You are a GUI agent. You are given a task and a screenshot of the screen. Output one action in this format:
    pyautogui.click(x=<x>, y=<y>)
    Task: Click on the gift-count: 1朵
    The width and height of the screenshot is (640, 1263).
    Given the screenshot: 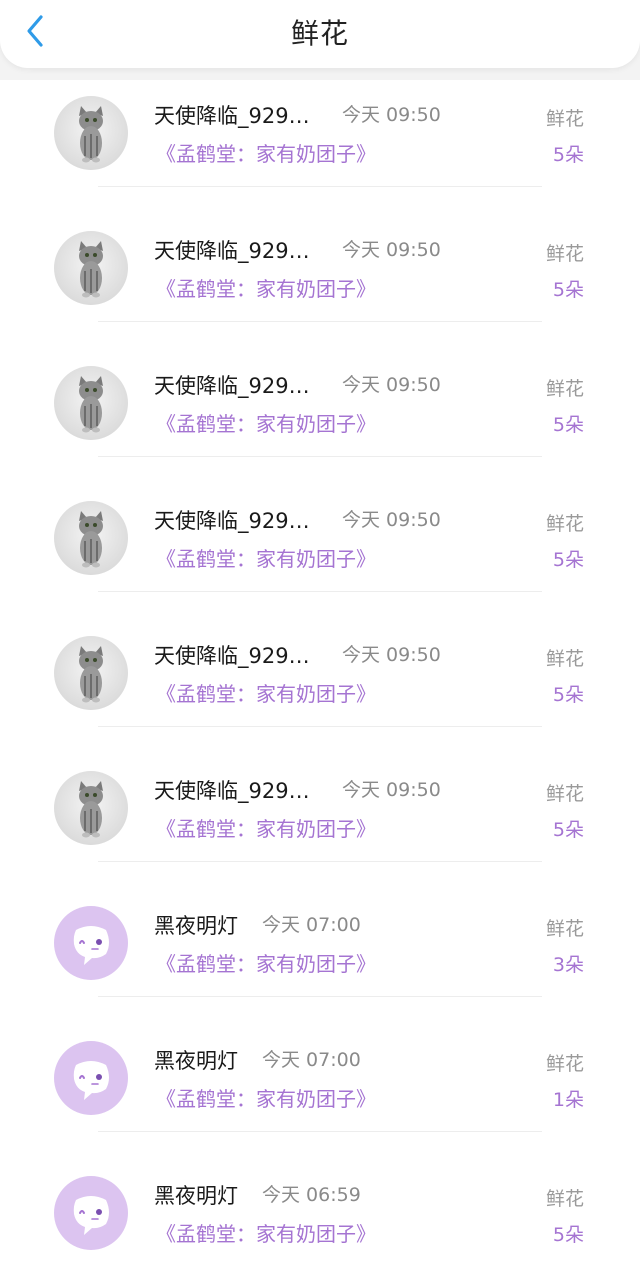 What is the action you would take?
    pyautogui.click(x=568, y=1100)
    